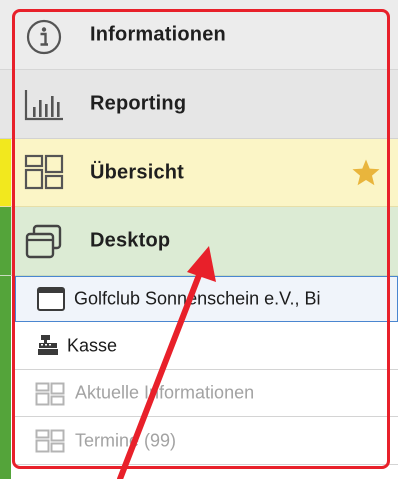 This screenshot has width=398, height=479. Describe the element at coordinates (130, 240) in the screenshot. I see `menu-item-label: Desktop` at that location.